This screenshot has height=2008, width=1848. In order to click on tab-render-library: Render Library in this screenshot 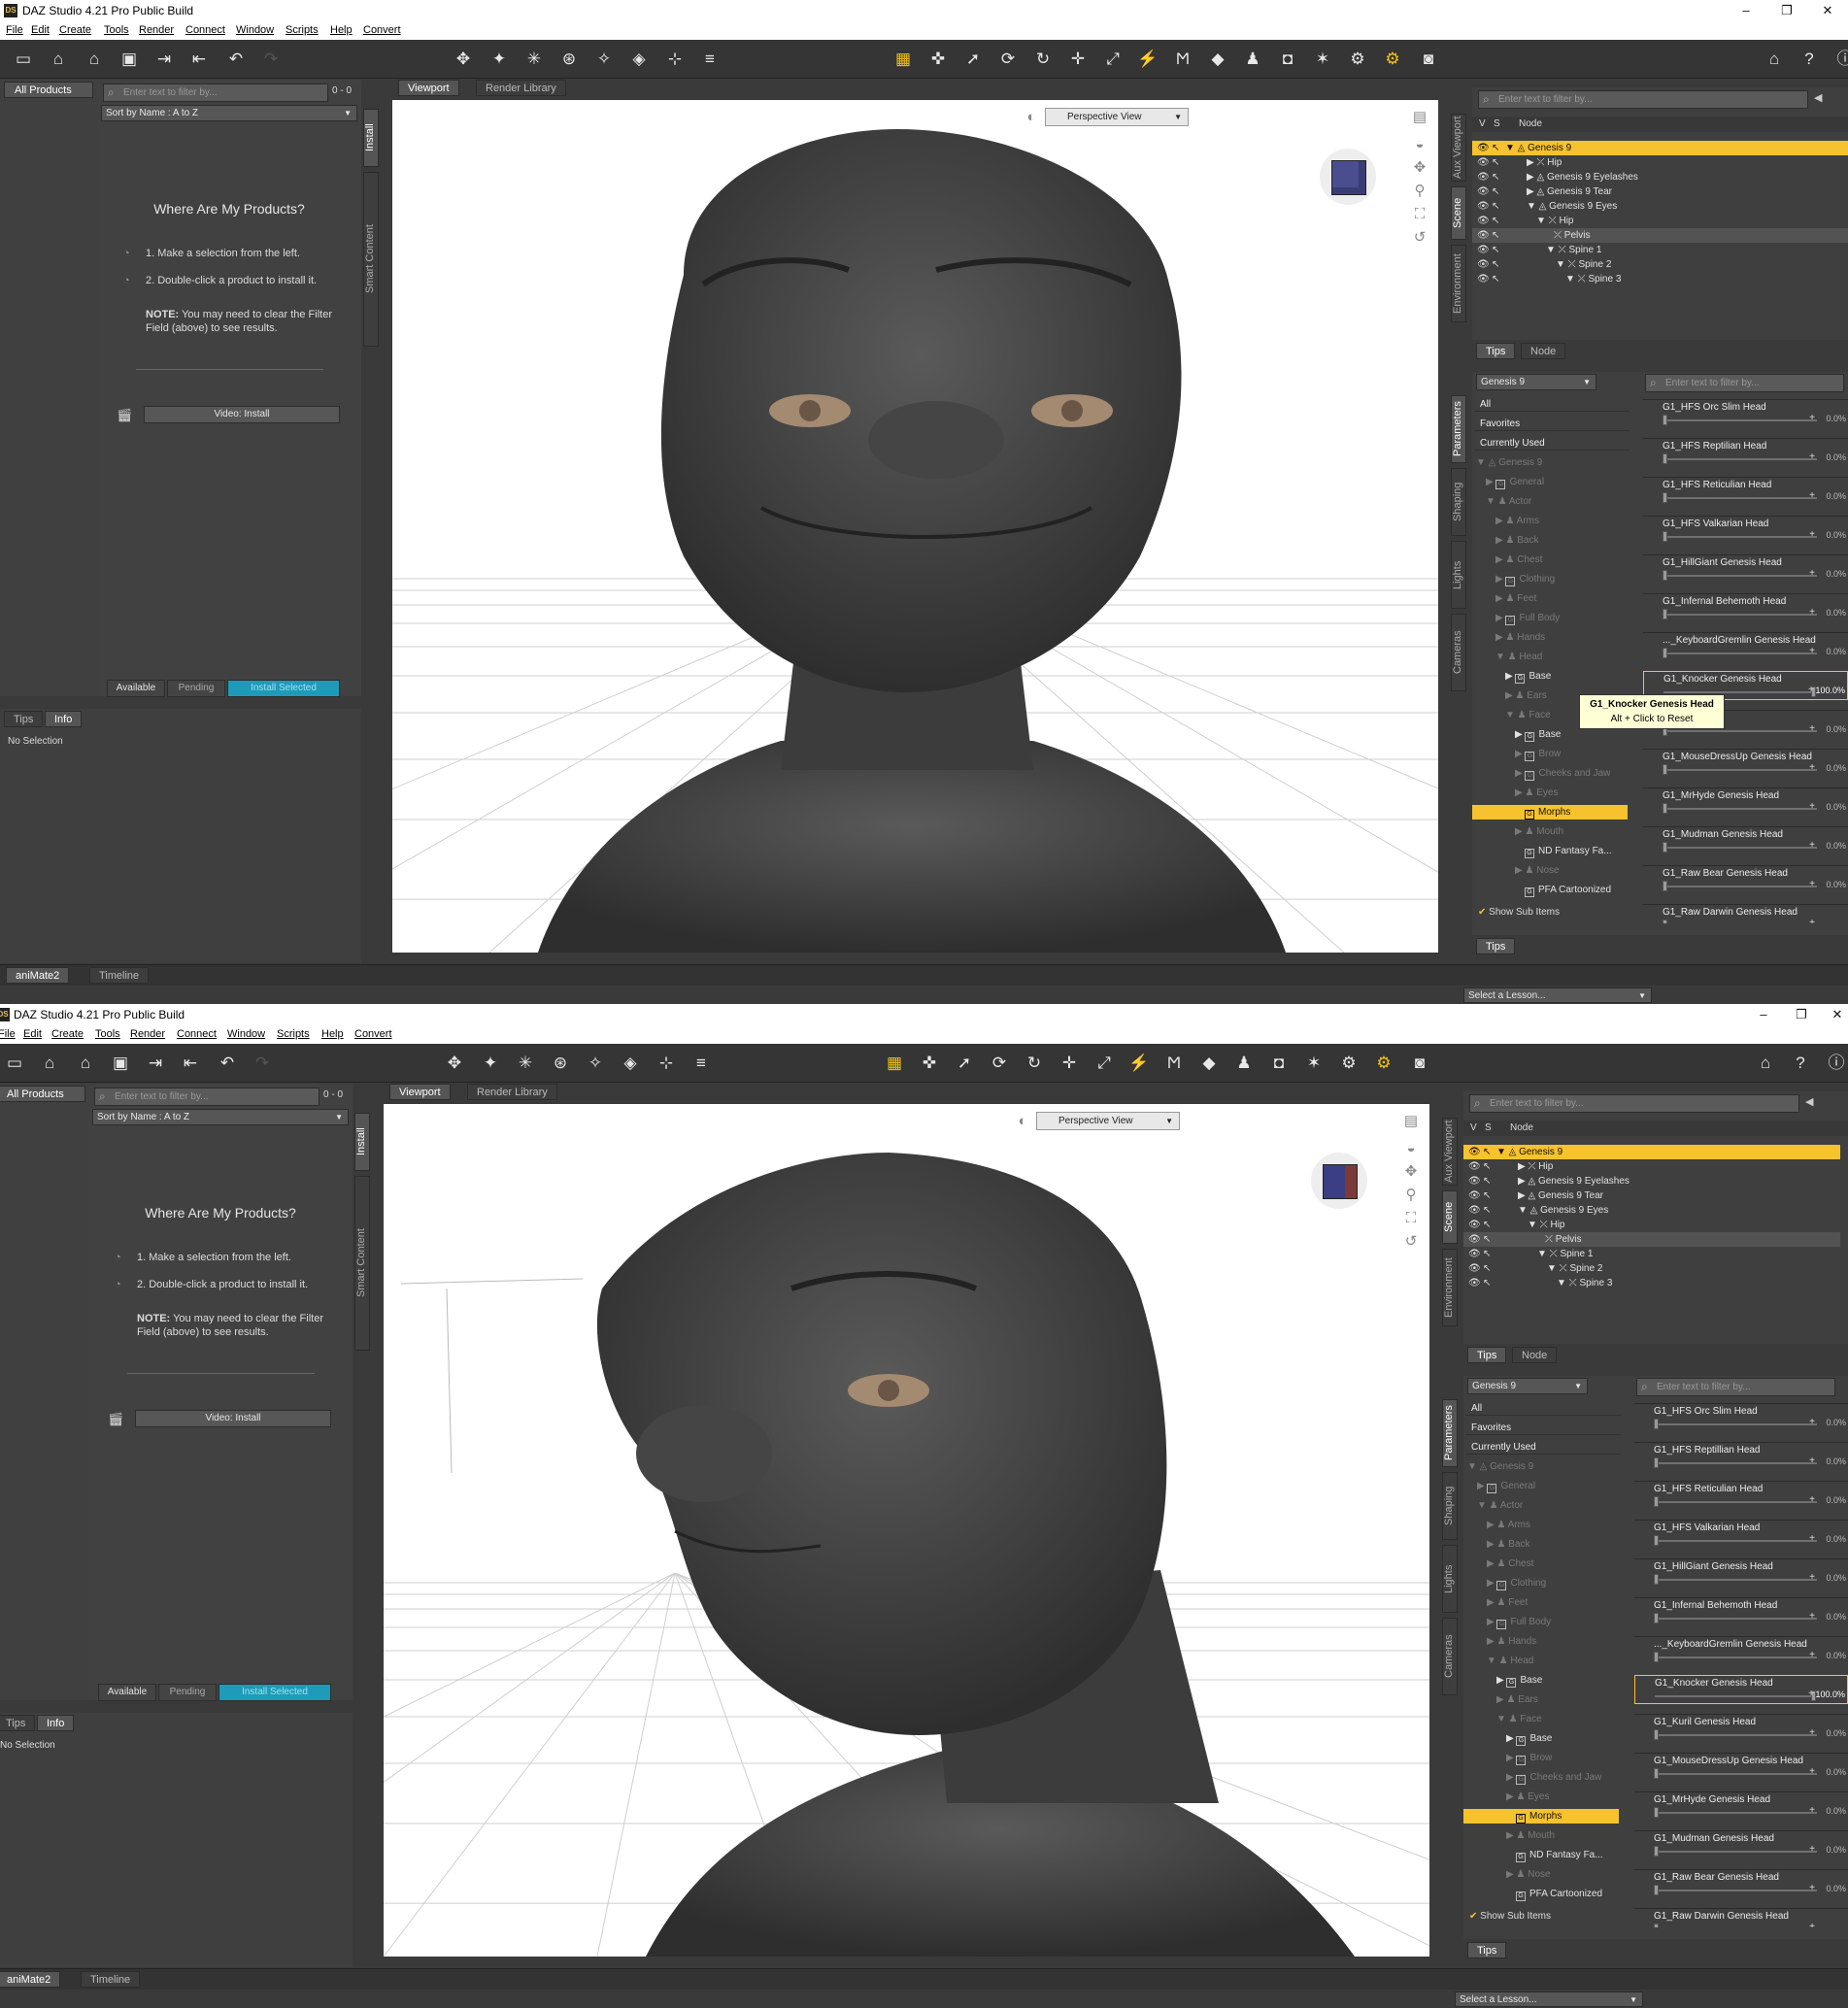, I will do `click(512, 1092)`.